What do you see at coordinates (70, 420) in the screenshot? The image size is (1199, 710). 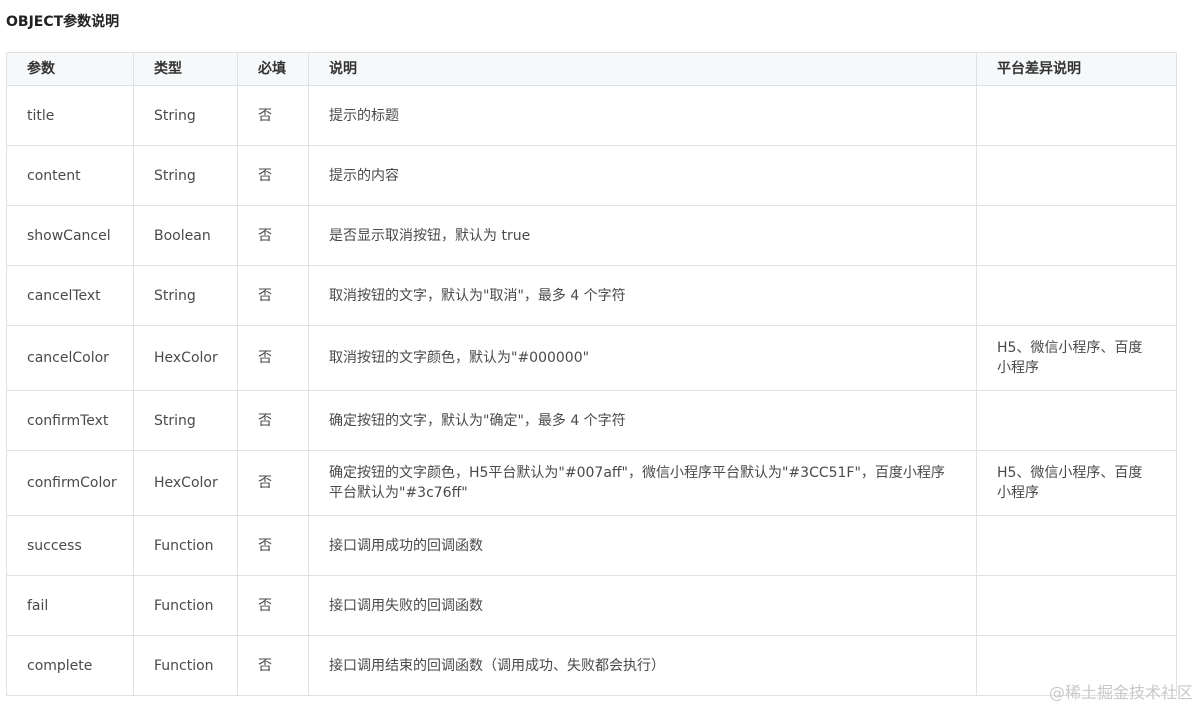 I see `cell-param: confirmText` at bounding box center [70, 420].